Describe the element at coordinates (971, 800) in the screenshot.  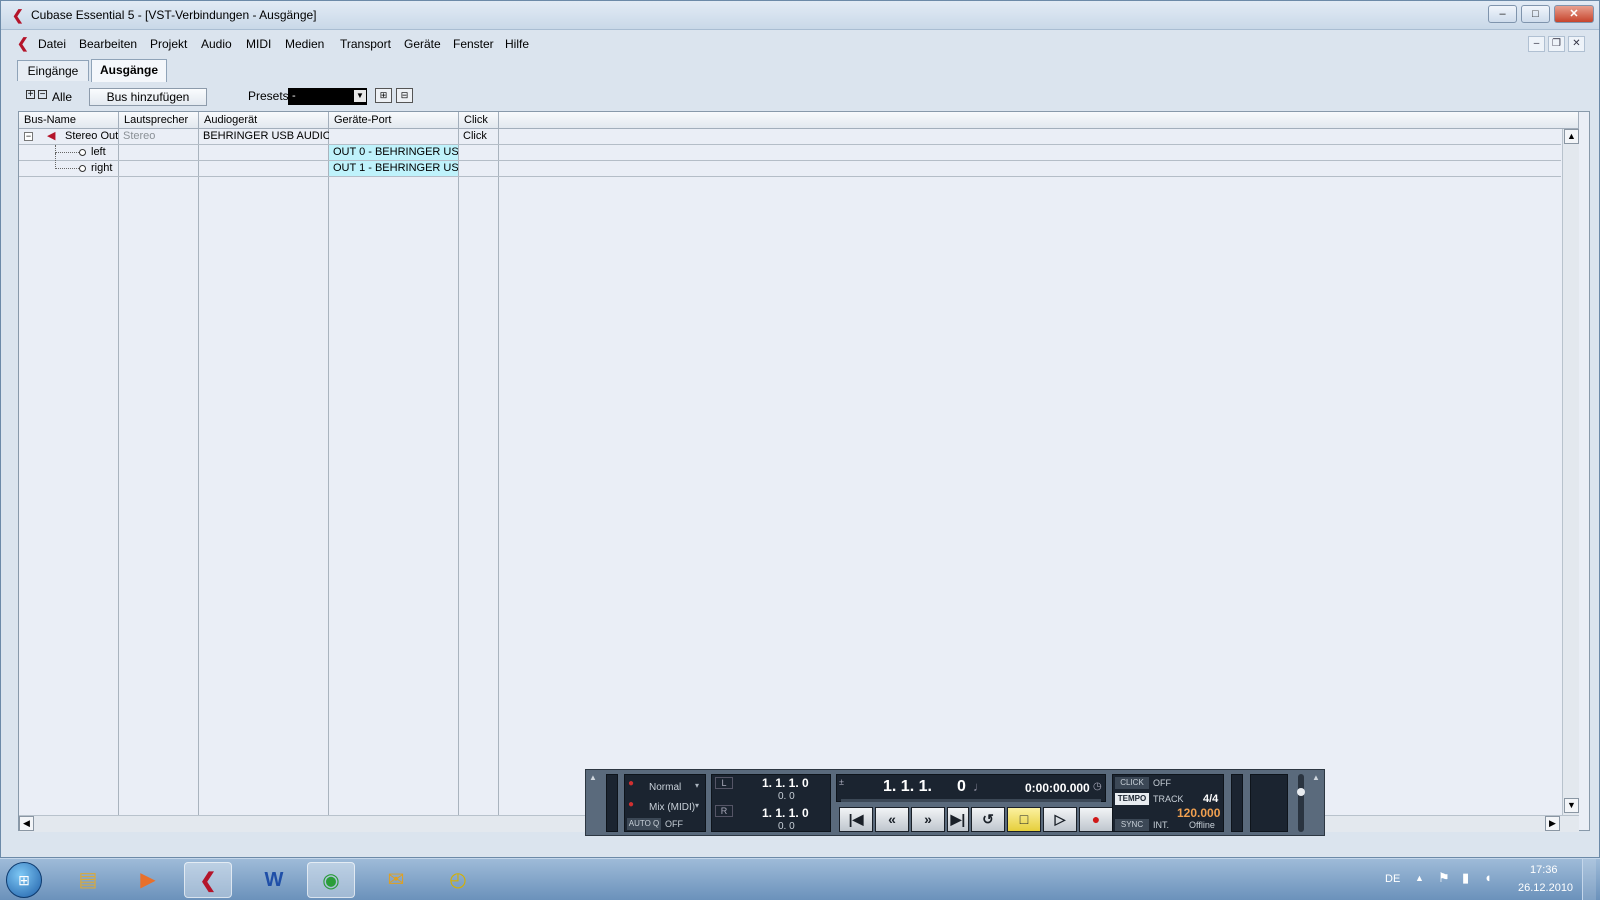
I see `position-slider` at that location.